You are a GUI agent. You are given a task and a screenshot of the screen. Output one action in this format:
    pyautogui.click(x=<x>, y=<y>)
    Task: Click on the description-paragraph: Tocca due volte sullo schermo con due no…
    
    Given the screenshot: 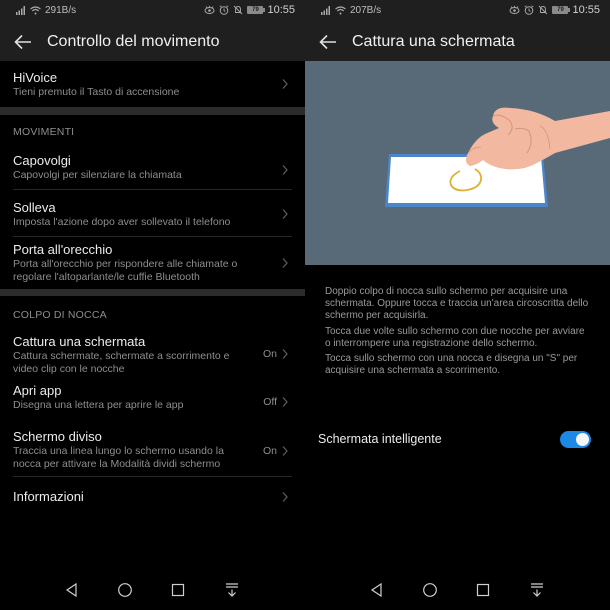 What is the action you would take?
    pyautogui.click(x=455, y=337)
    